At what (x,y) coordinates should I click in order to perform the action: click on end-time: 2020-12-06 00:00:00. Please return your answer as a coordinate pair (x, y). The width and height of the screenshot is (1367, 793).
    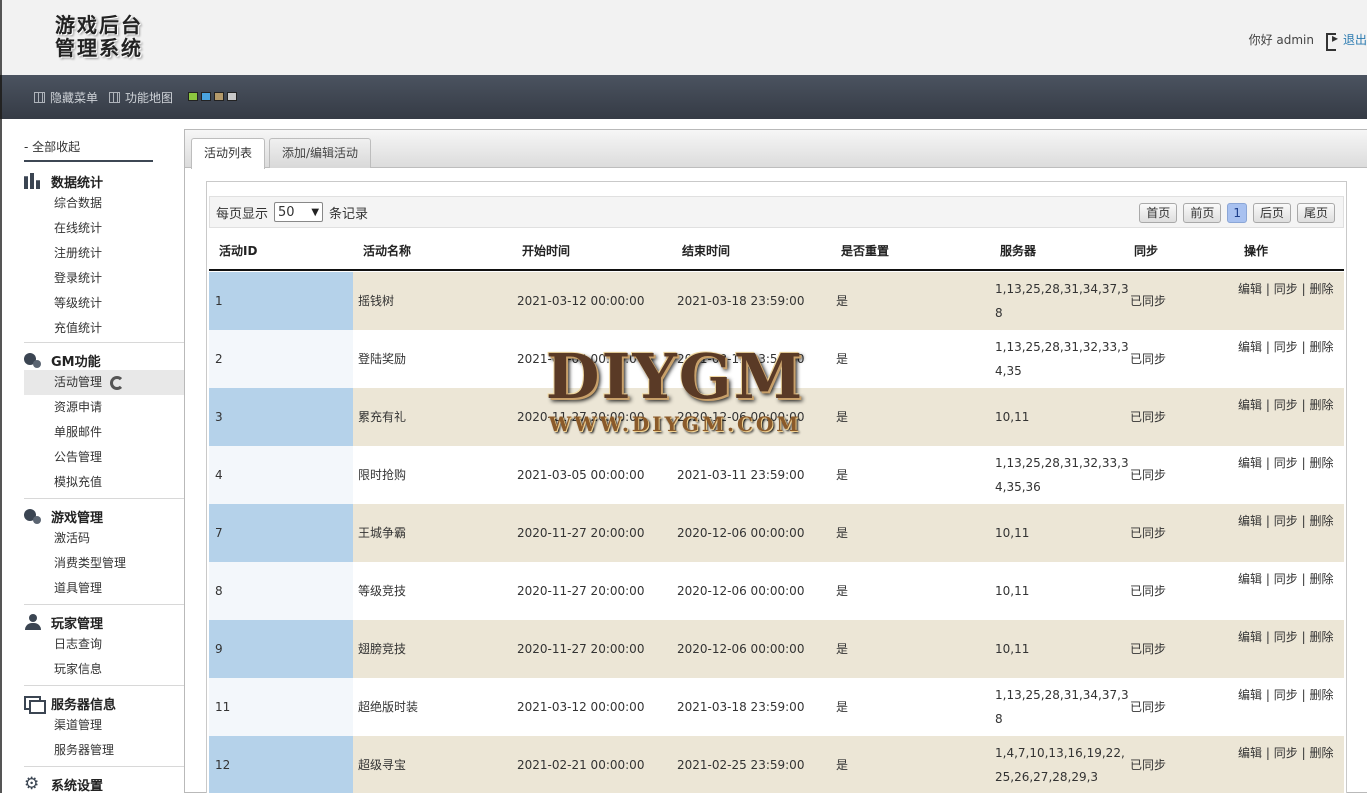
    Looking at the image, I should click on (741, 417).